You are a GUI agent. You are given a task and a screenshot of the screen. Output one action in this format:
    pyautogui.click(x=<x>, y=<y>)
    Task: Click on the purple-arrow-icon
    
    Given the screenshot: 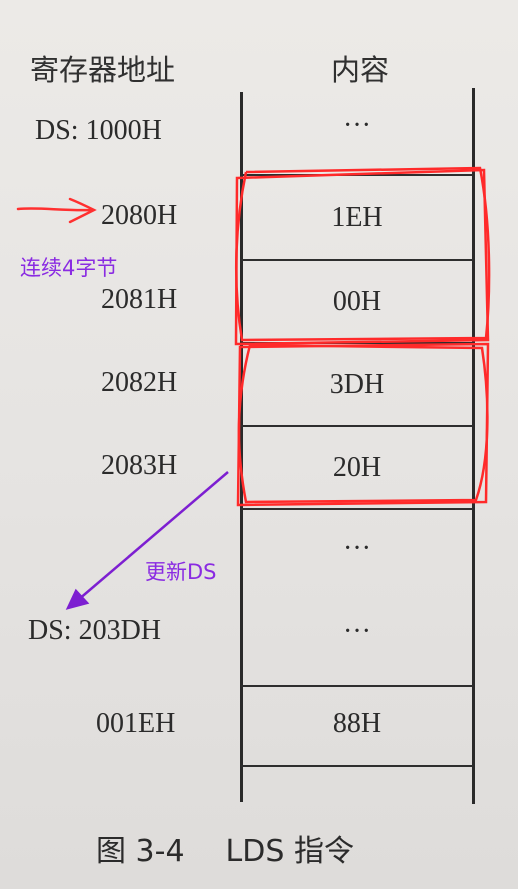 What is the action you would take?
    pyautogui.click(x=147, y=540)
    